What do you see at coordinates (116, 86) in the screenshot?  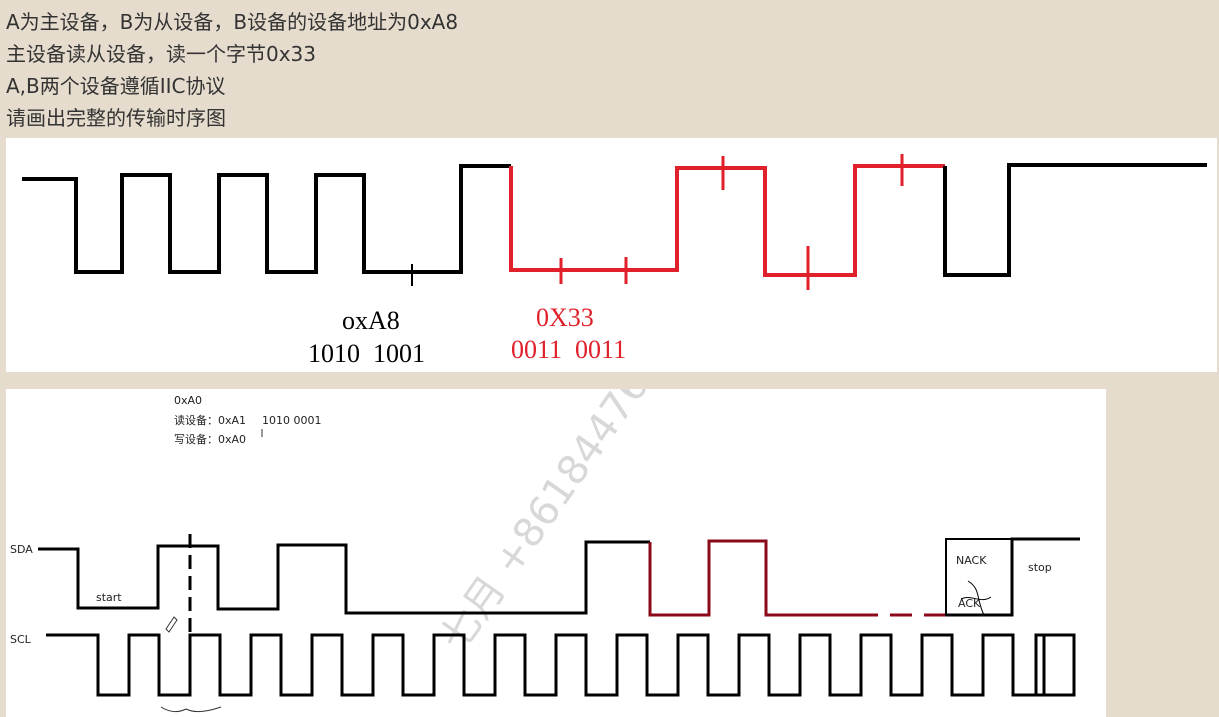 I see `question-line-3: A,B两个设备遵循IIC协议` at bounding box center [116, 86].